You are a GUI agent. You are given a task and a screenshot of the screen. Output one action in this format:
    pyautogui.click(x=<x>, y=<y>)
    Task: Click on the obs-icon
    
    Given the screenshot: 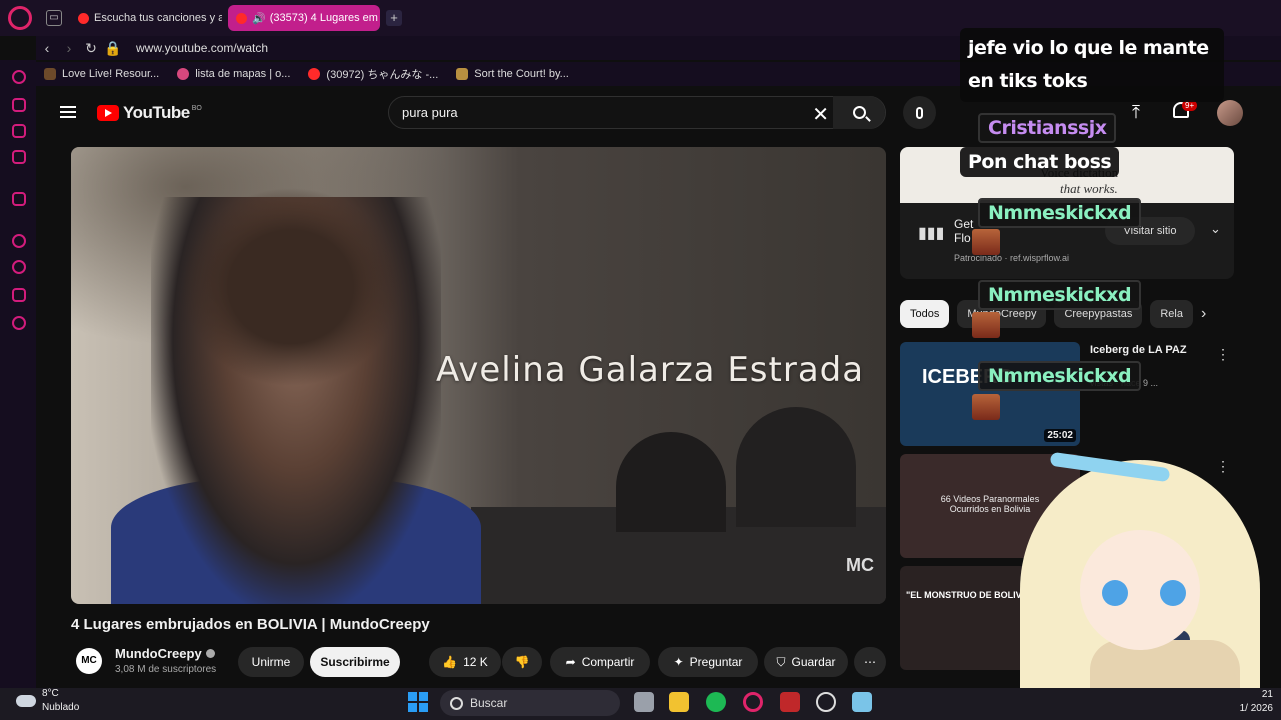 What is the action you would take?
    pyautogui.click(x=826, y=702)
    